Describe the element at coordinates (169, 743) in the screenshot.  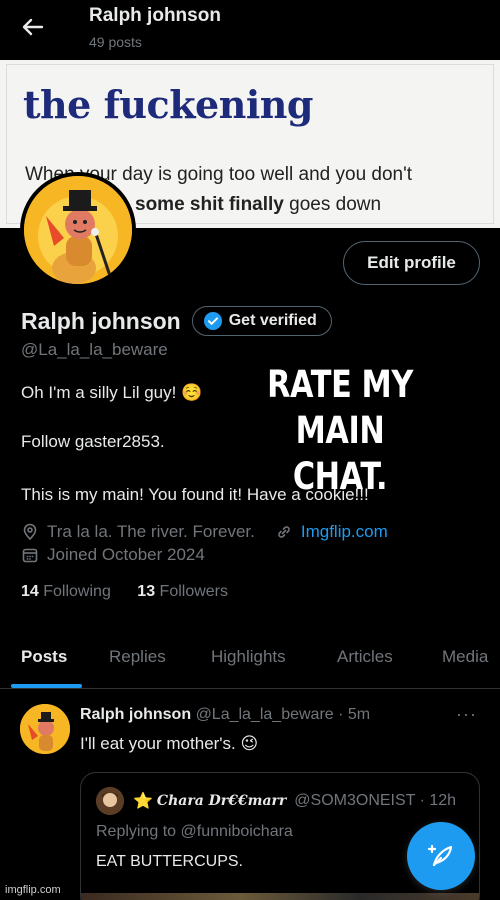
I see `post-text: I'll eat your mother's. 😉` at that location.